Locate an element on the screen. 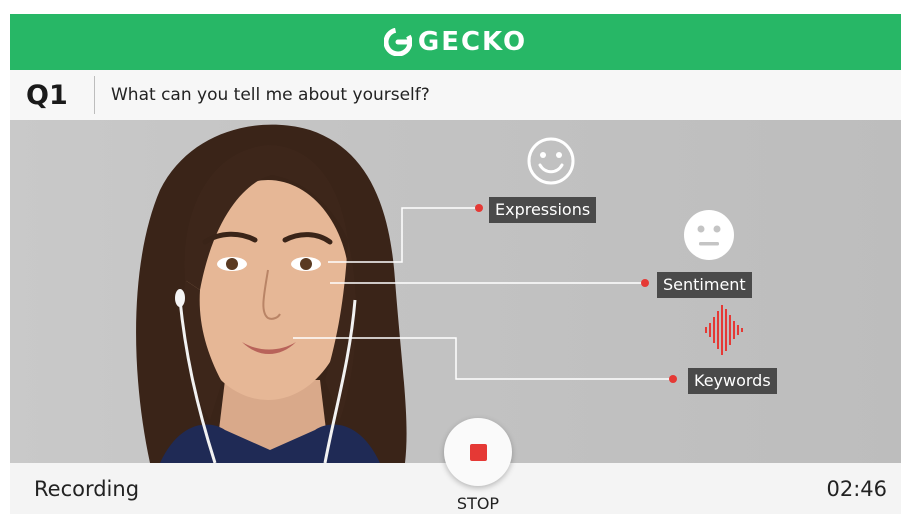  gecko-logo-icon is located at coordinates (397, 42).